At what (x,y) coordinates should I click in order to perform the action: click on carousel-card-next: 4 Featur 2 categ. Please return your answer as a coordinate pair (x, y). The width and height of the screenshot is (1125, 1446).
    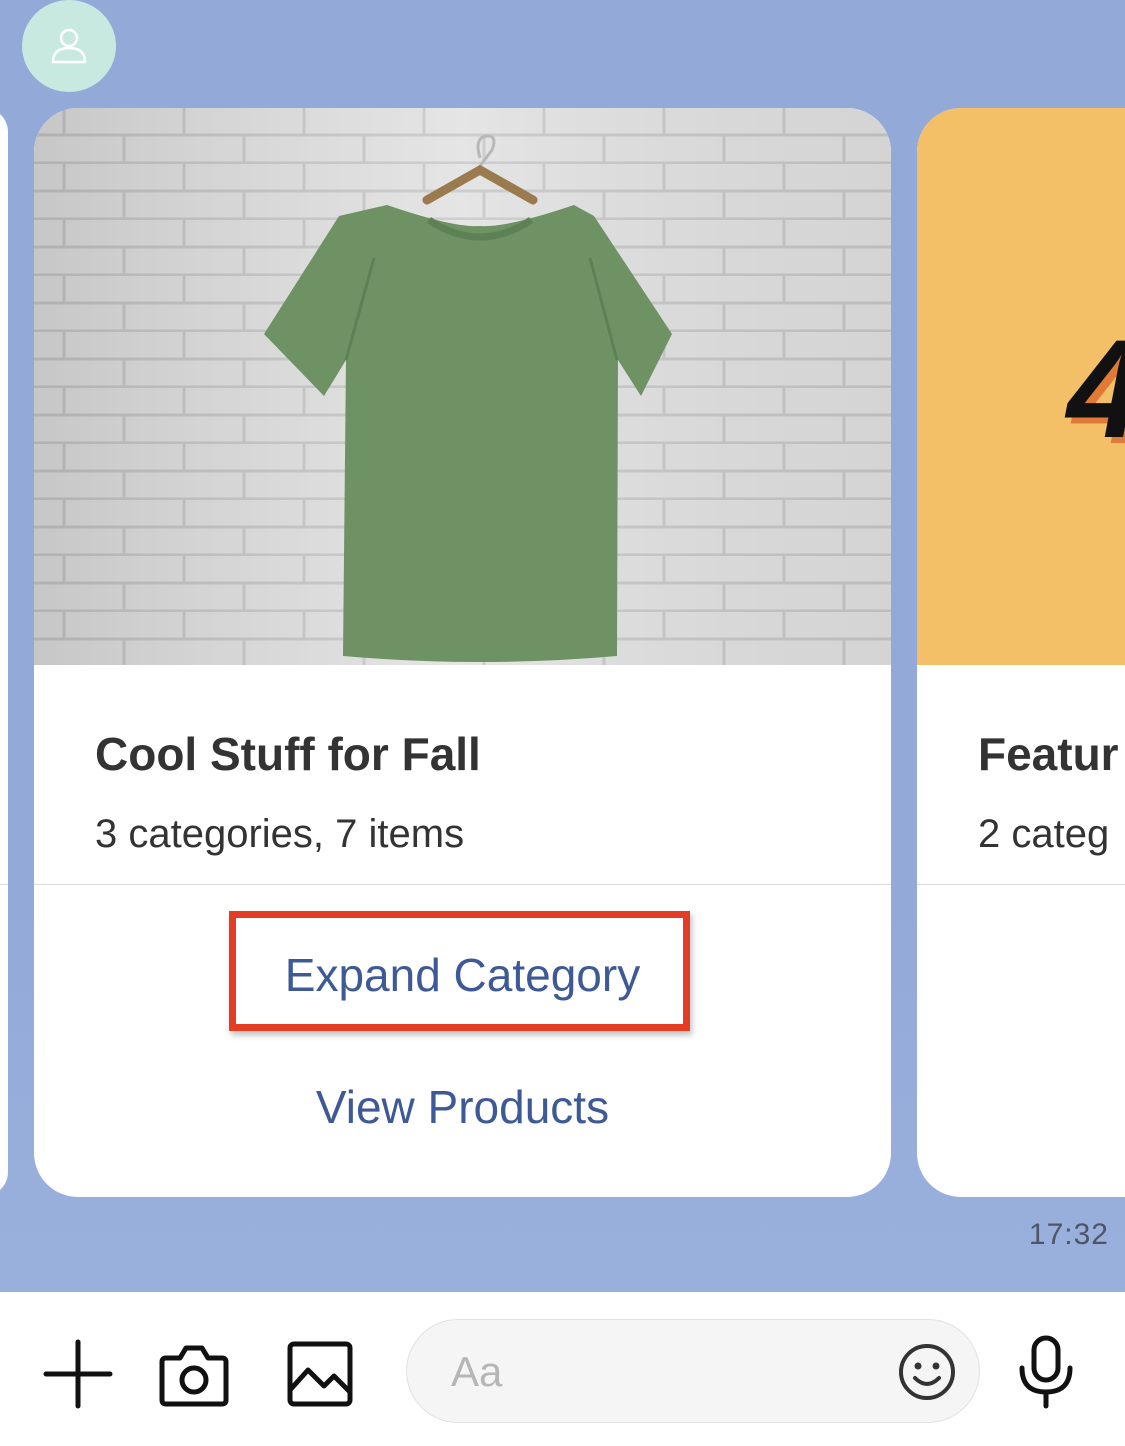
    Looking at the image, I should click on (1021, 652).